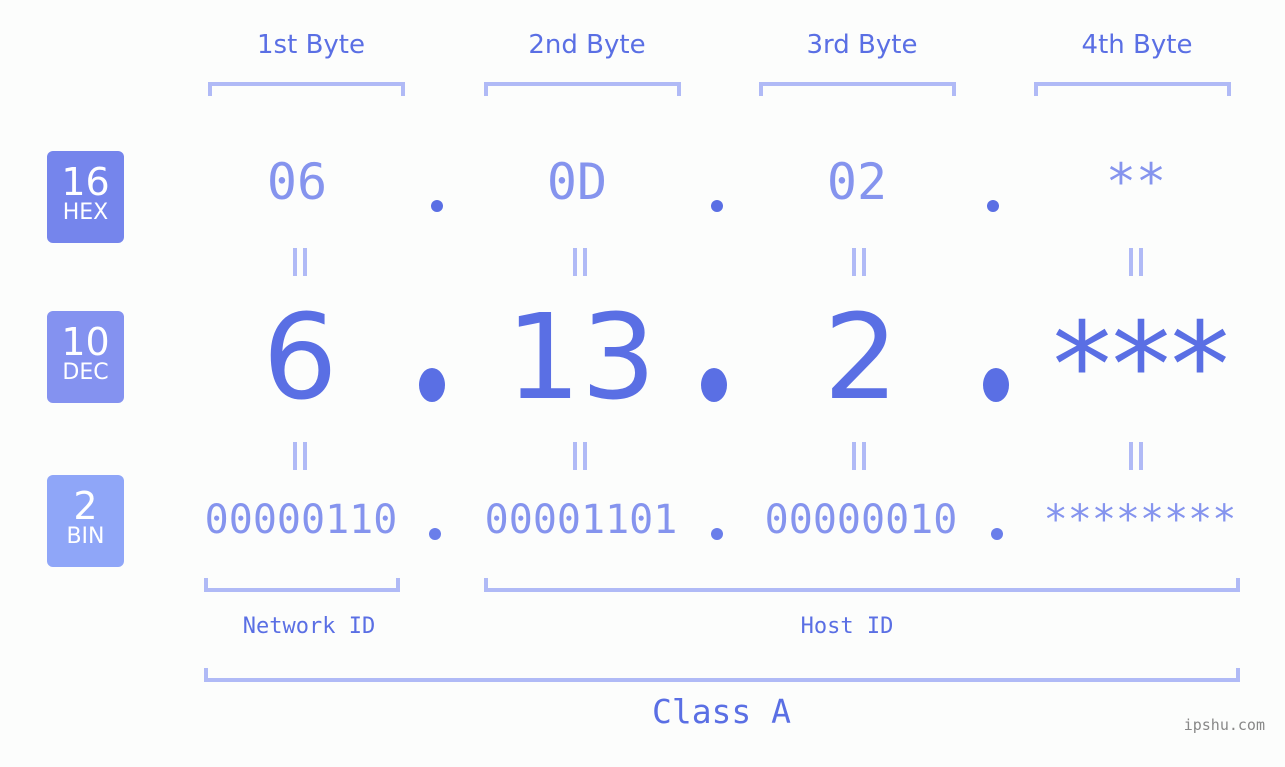 Image resolution: width=1285 pixels, height=767 pixels. I want to click on hex-badge: 16 HEX, so click(85, 197).